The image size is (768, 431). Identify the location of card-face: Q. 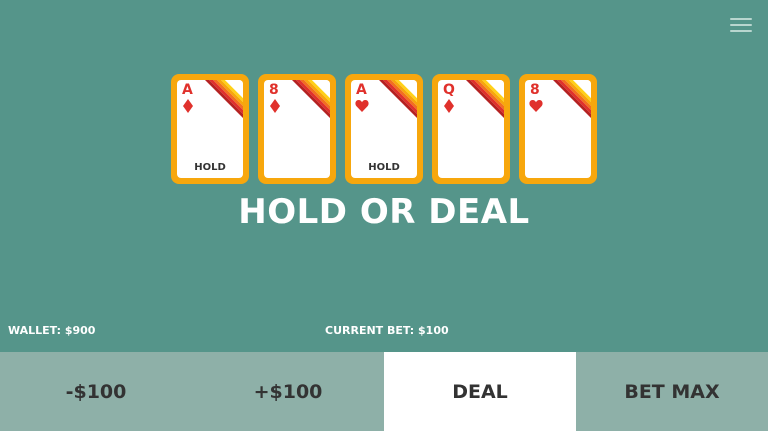
(471, 129).